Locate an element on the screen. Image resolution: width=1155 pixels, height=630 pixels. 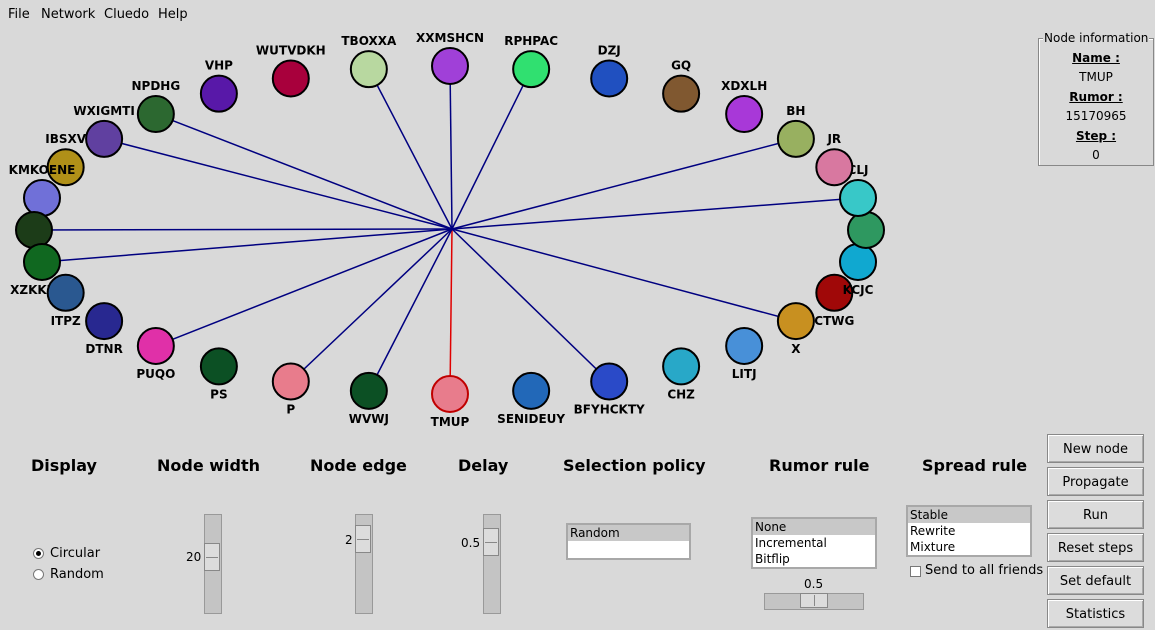
spread-rule-option-rewrite: Rewrite is located at coordinates (969, 531).